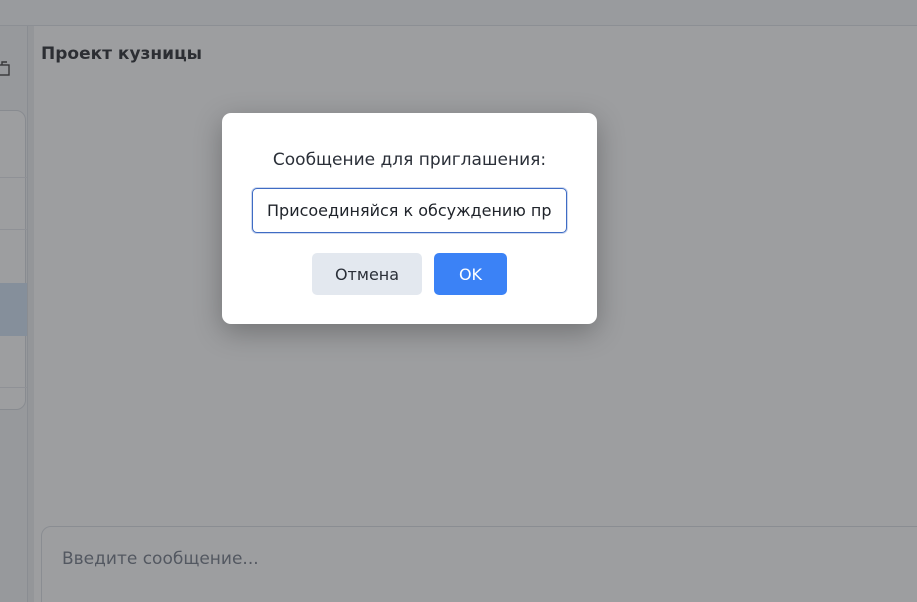 The height and width of the screenshot is (602, 917). What do you see at coordinates (367, 274) in the screenshot?
I see `cancel-button: Отмена` at bounding box center [367, 274].